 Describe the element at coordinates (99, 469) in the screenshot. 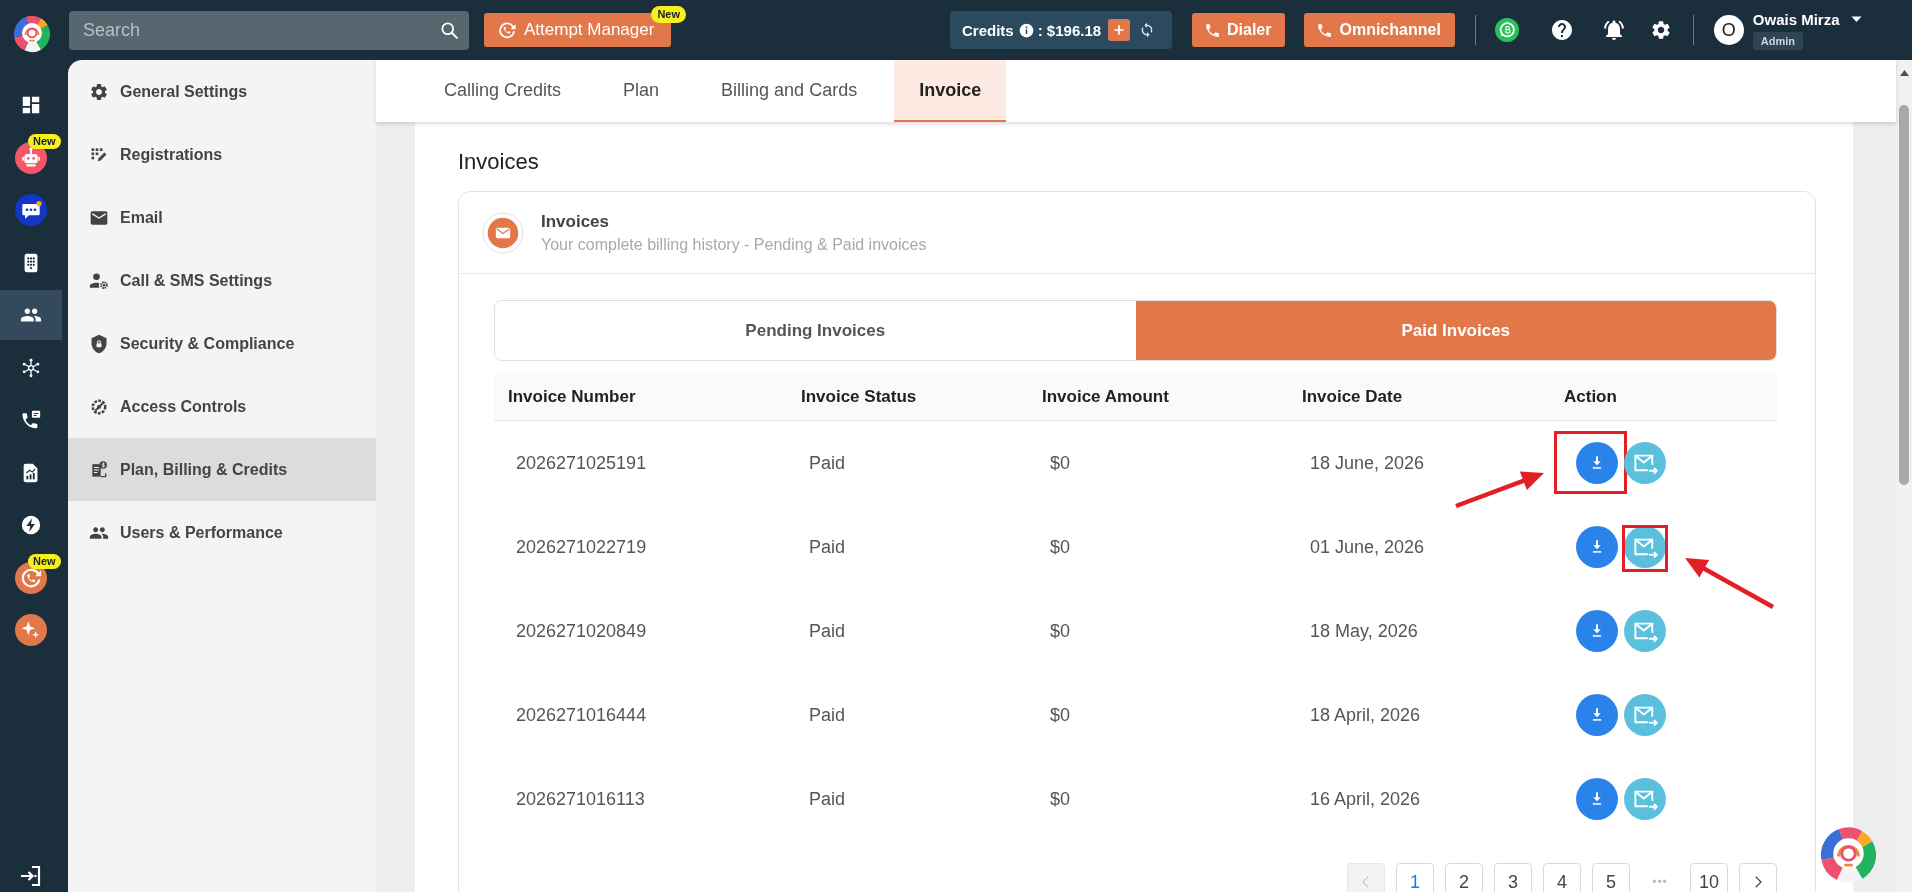

I see `billing-document-icon` at that location.